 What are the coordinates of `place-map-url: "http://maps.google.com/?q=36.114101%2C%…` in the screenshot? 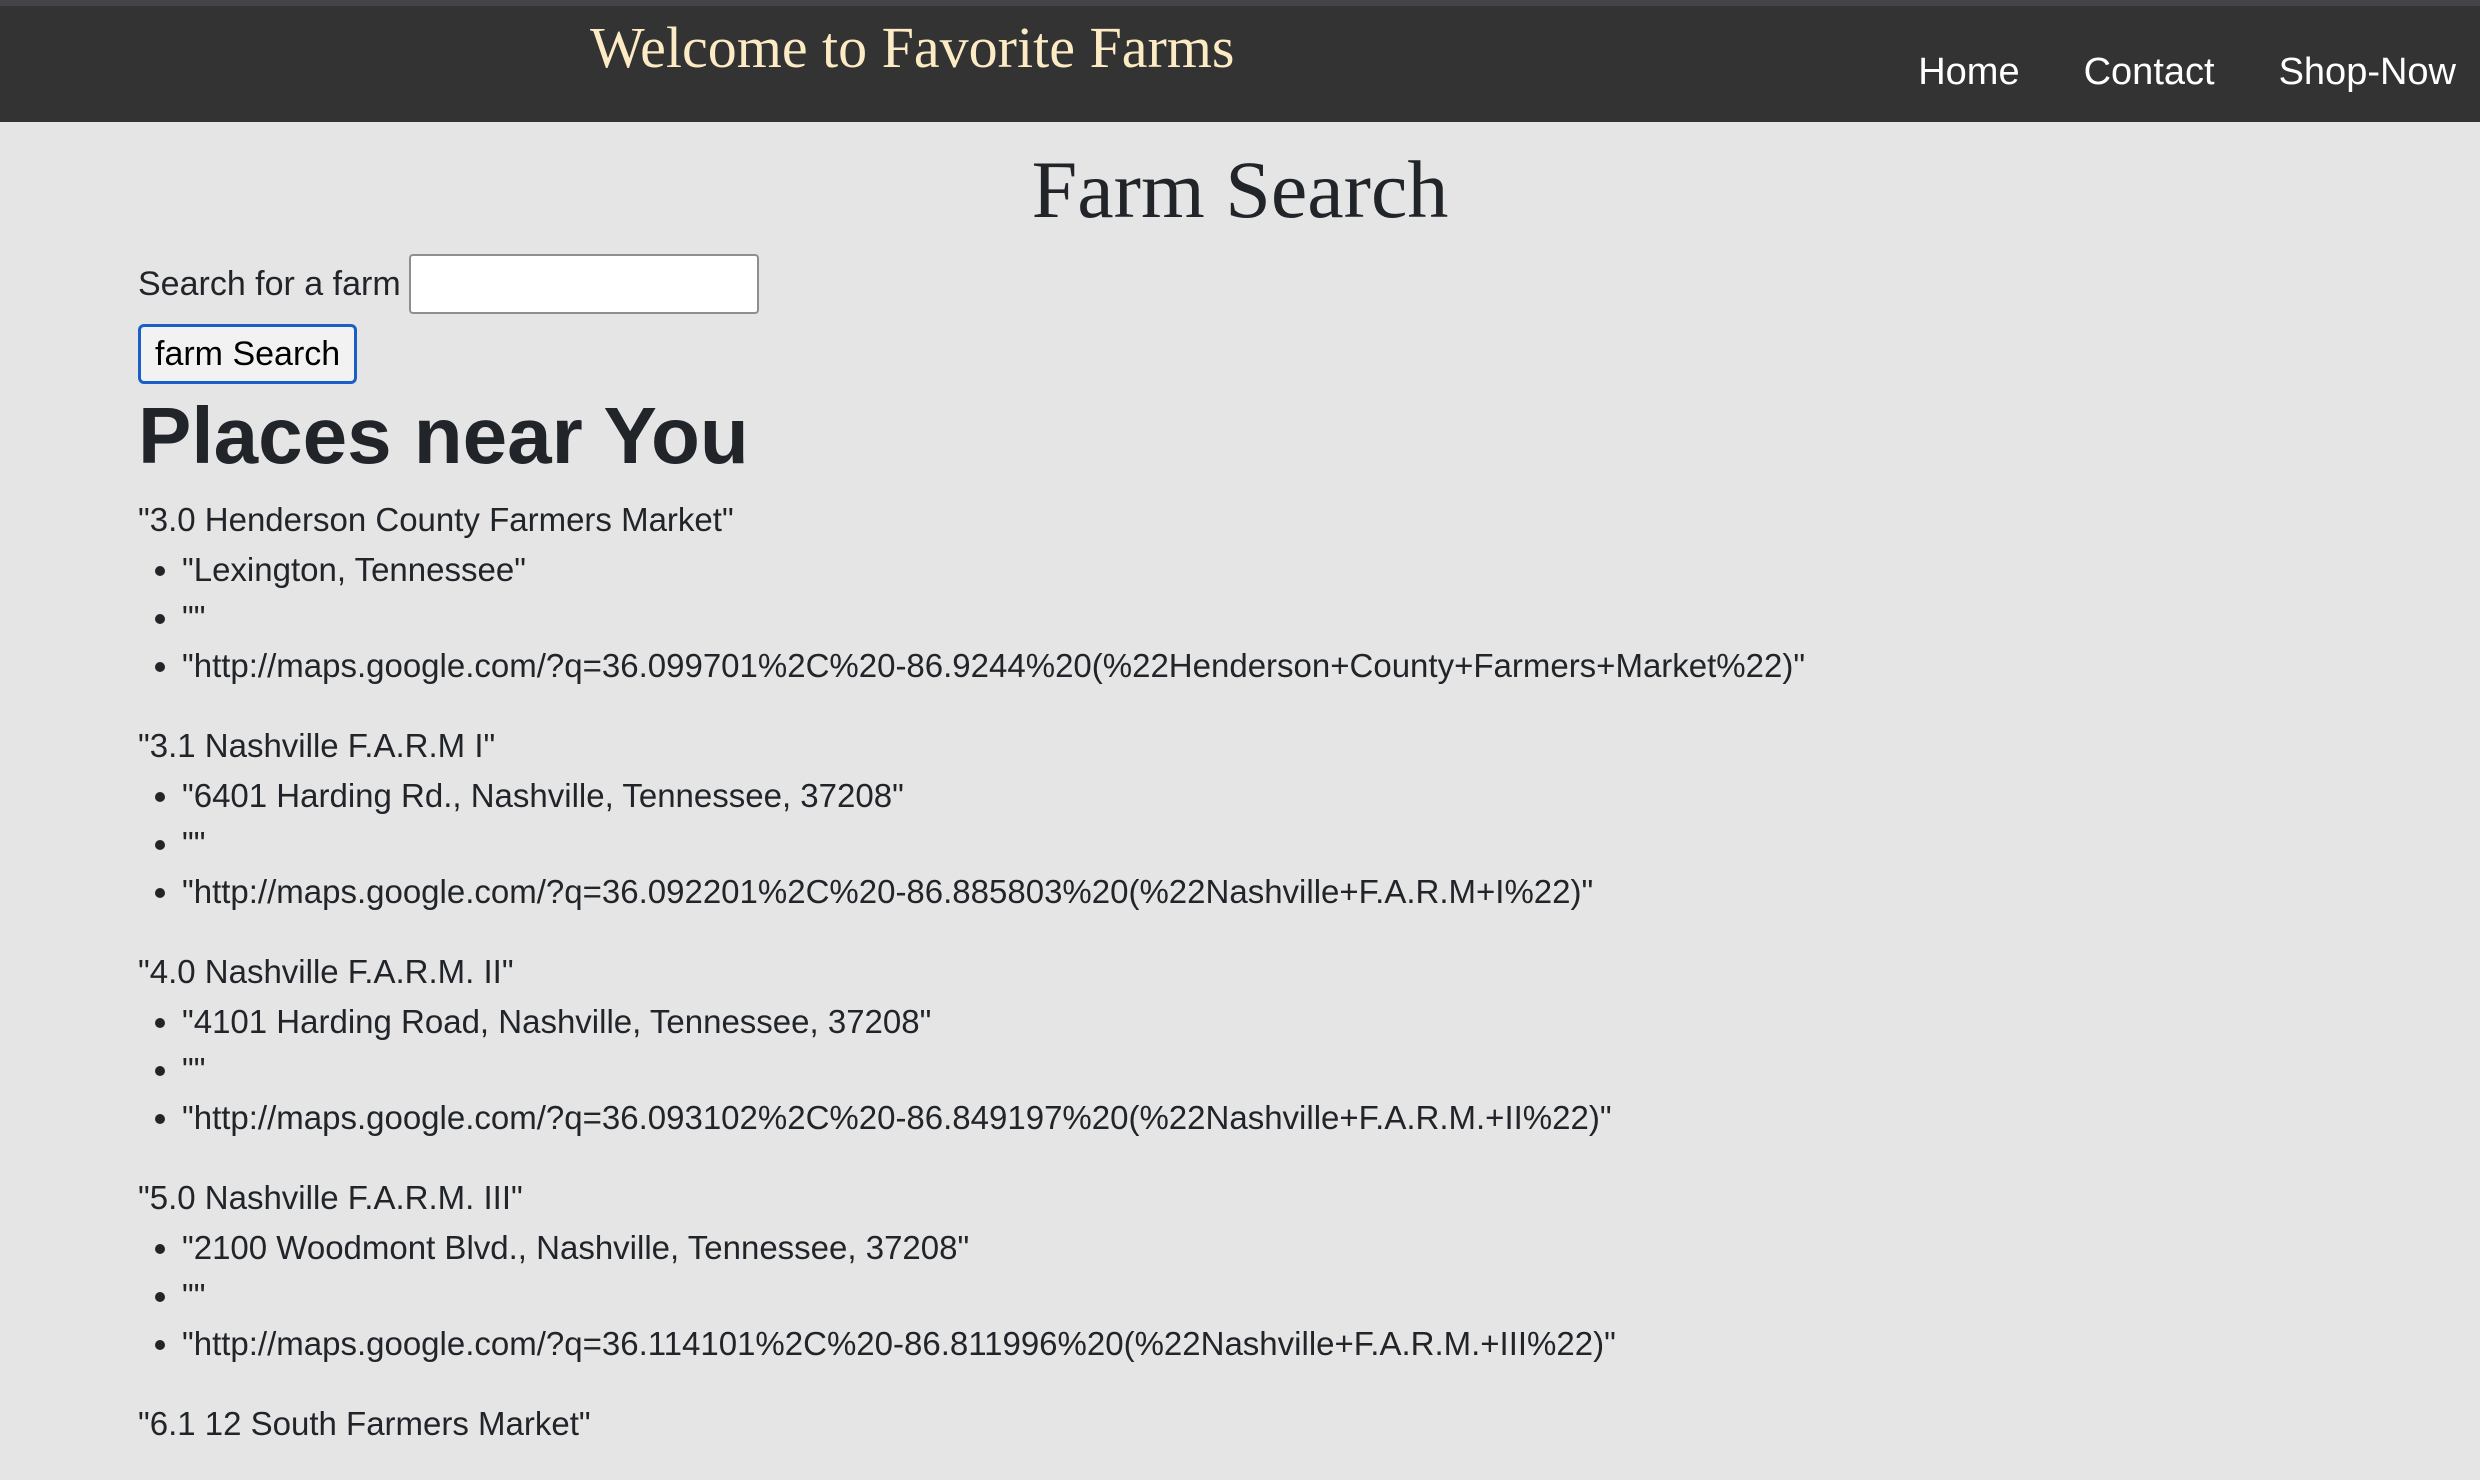 It's located at (1310, 1344).